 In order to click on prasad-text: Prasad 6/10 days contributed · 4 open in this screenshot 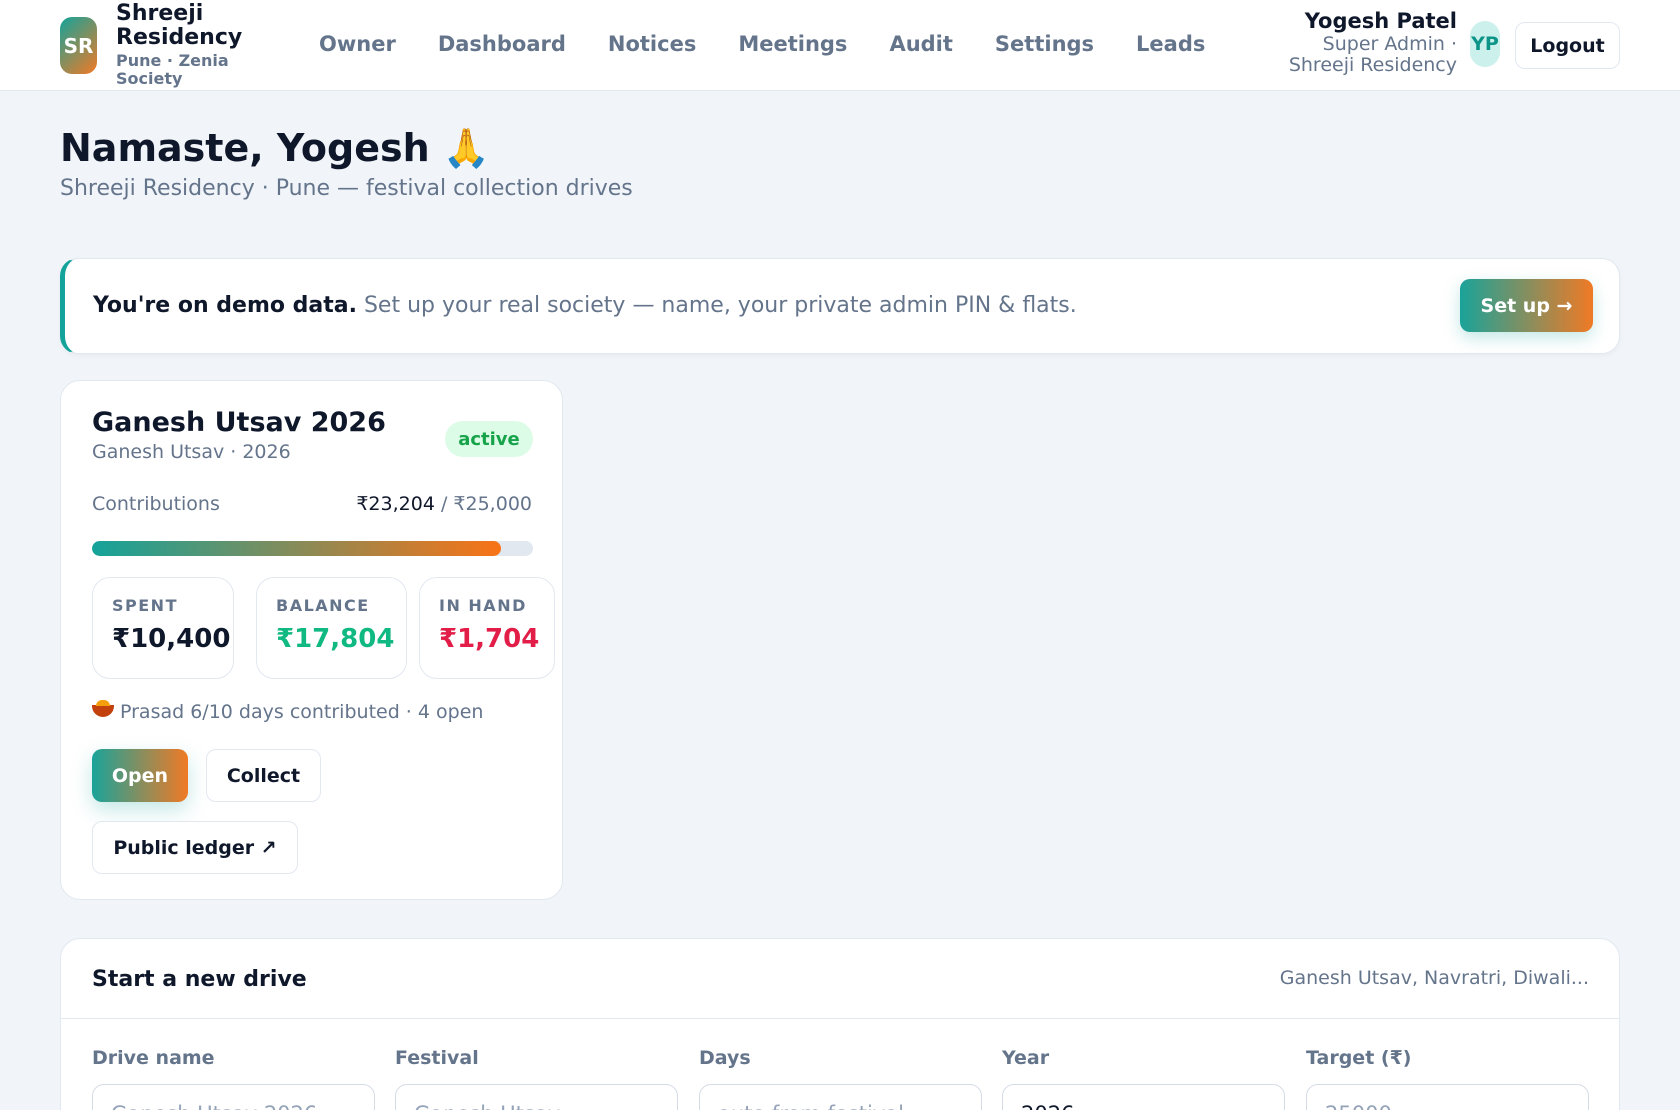, I will do `click(302, 712)`.